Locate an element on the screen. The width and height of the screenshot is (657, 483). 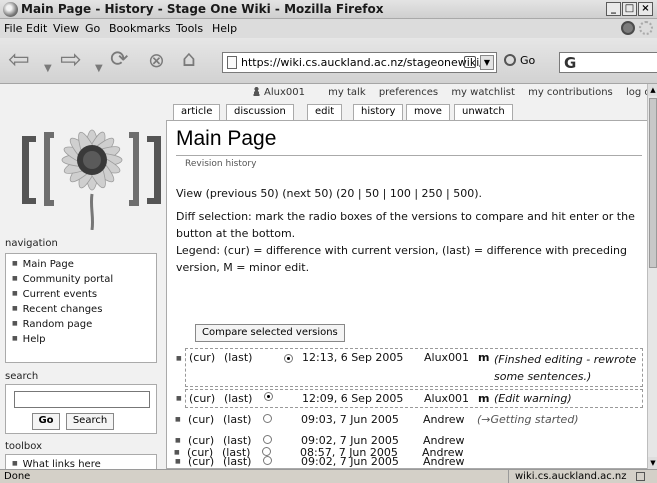
nav-main-page: Main Page is located at coordinates (81, 264).